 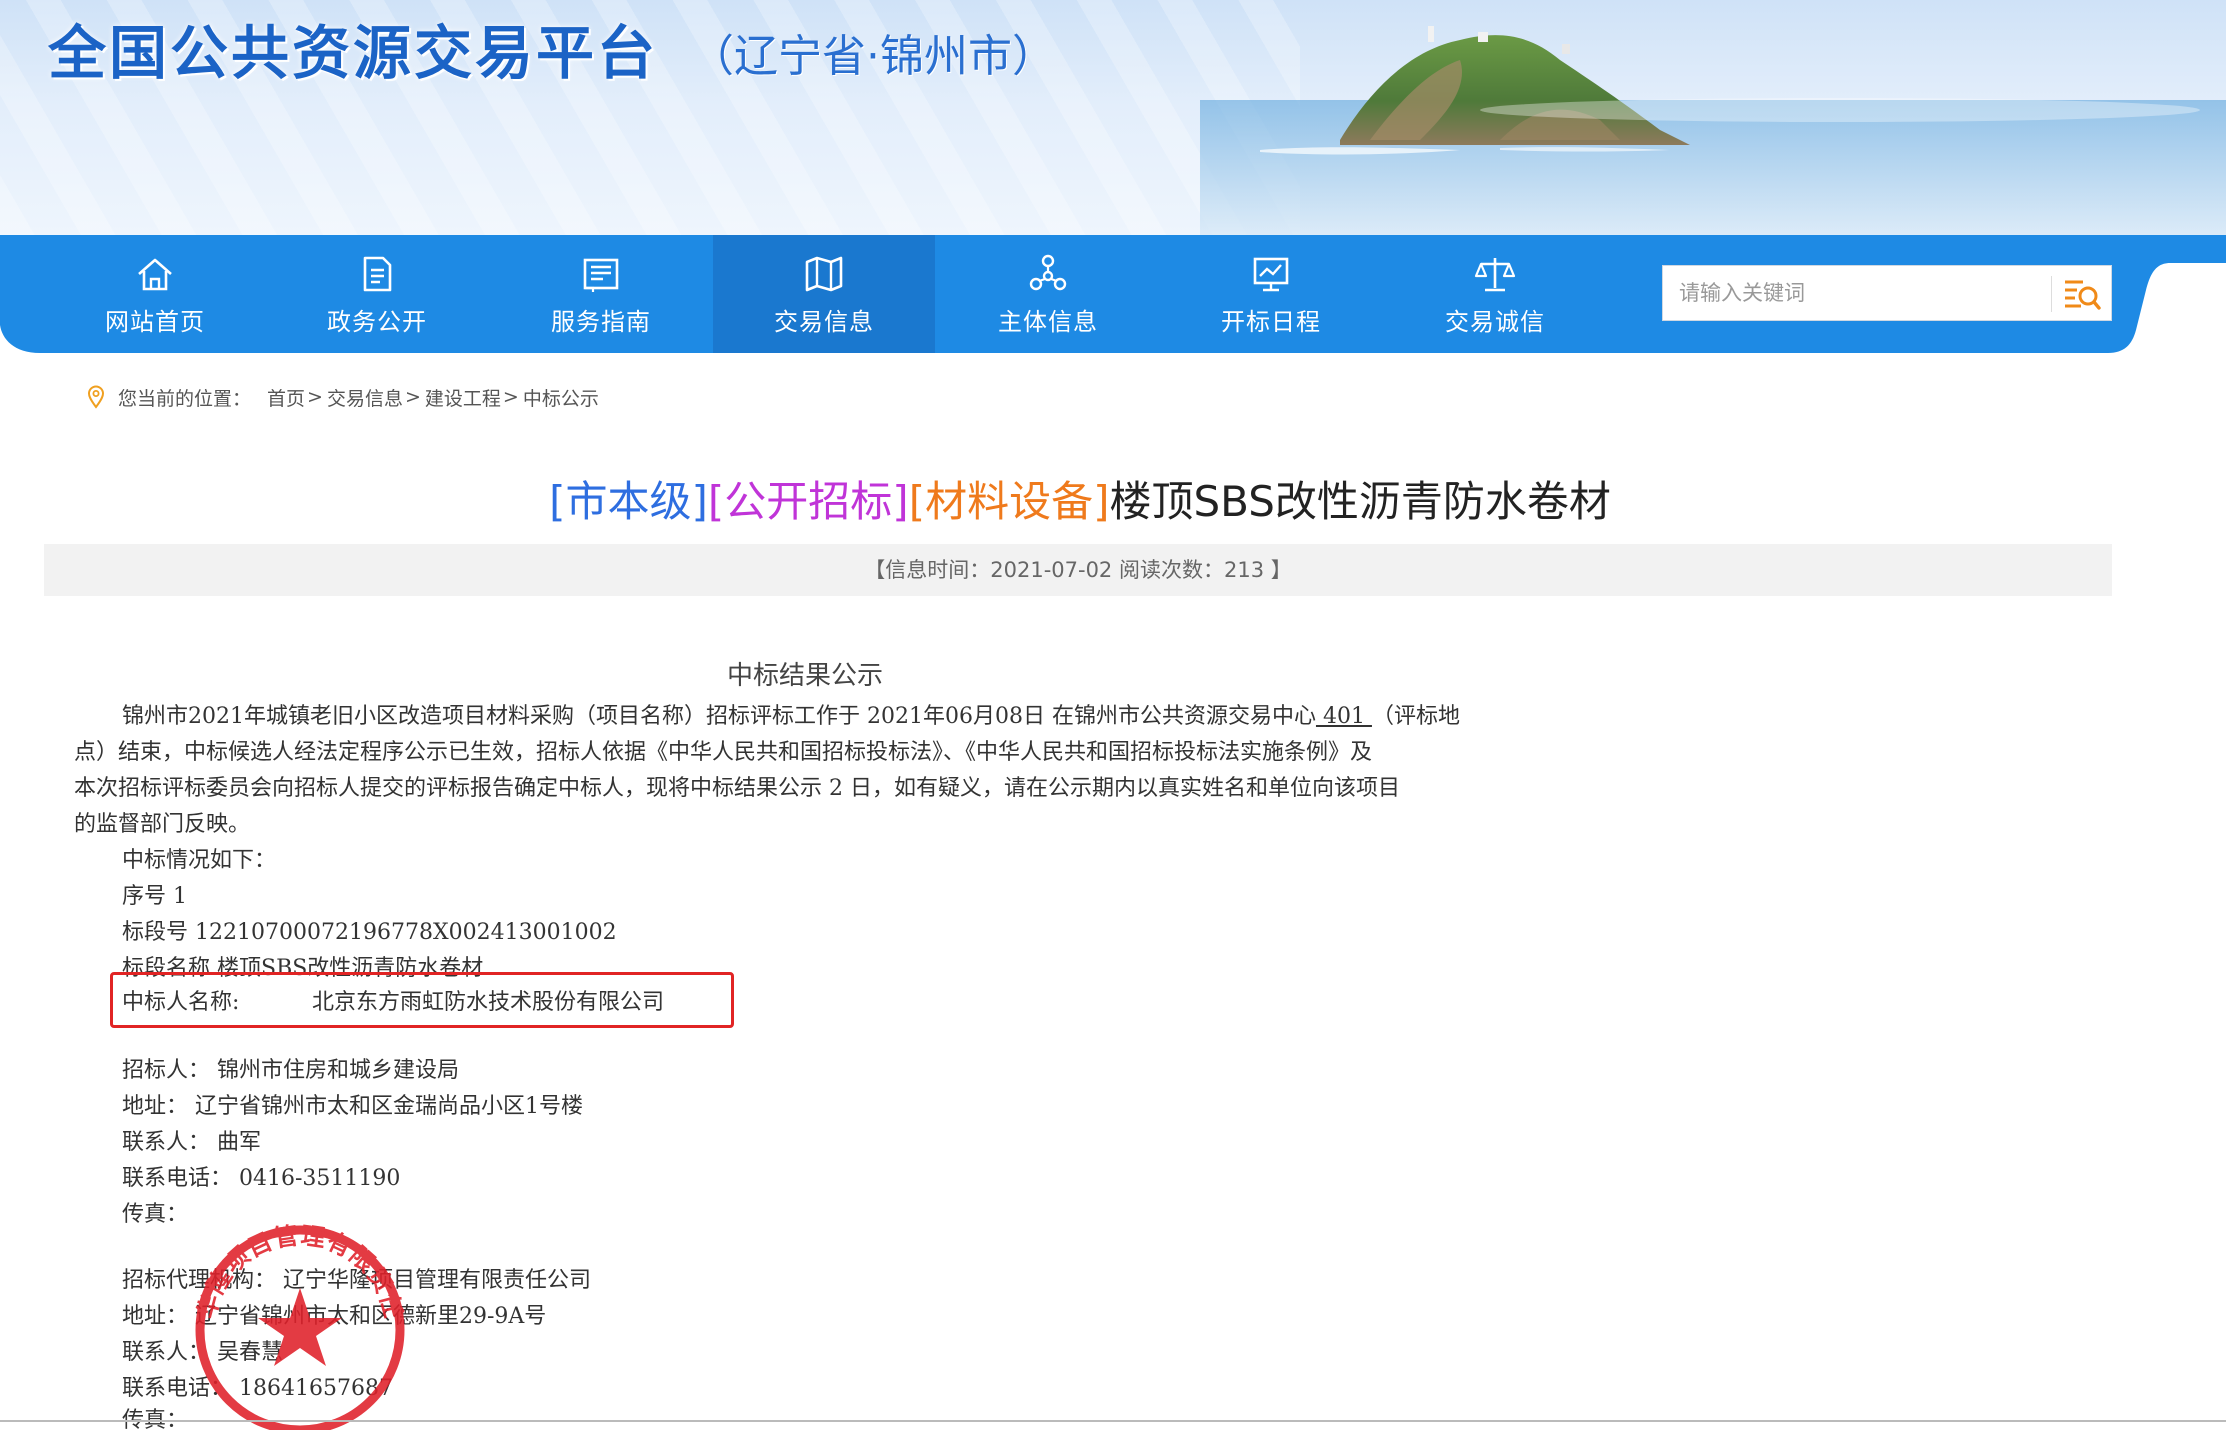 What do you see at coordinates (261, 1178) in the screenshot?
I see `doc-tenderer-phone: 联系电话： 0416-3511190` at bounding box center [261, 1178].